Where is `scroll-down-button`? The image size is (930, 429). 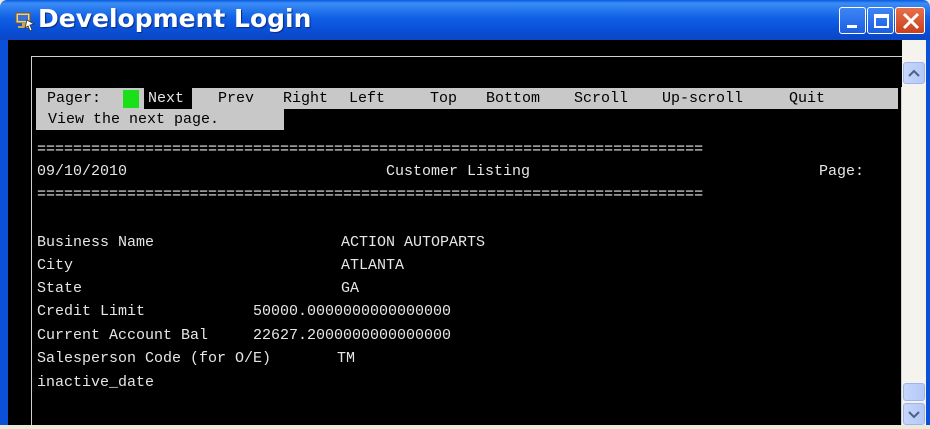 scroll-down-button is located at coordinates (914, 414).